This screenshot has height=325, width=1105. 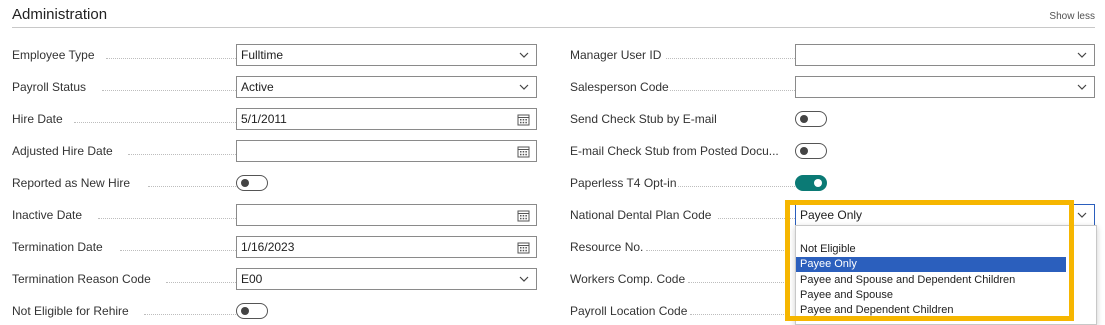 I want to click on adjusted-hire-date-input, so click(x=386, y=151).